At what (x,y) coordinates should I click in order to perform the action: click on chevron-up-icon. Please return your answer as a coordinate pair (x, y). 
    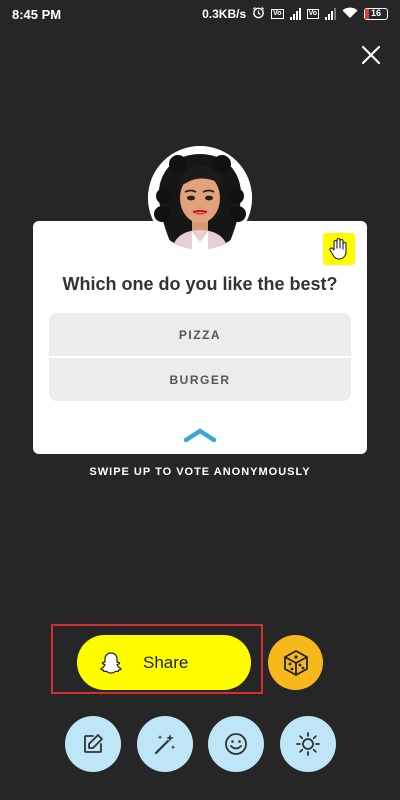
    Looking at the image, I should click on (200, 435).